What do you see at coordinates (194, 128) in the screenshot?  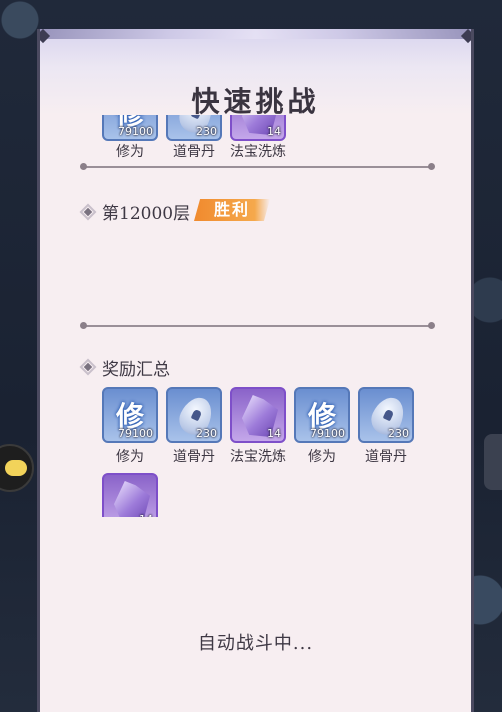 I see `reward-item: 230` at bounding box center [194, 128].